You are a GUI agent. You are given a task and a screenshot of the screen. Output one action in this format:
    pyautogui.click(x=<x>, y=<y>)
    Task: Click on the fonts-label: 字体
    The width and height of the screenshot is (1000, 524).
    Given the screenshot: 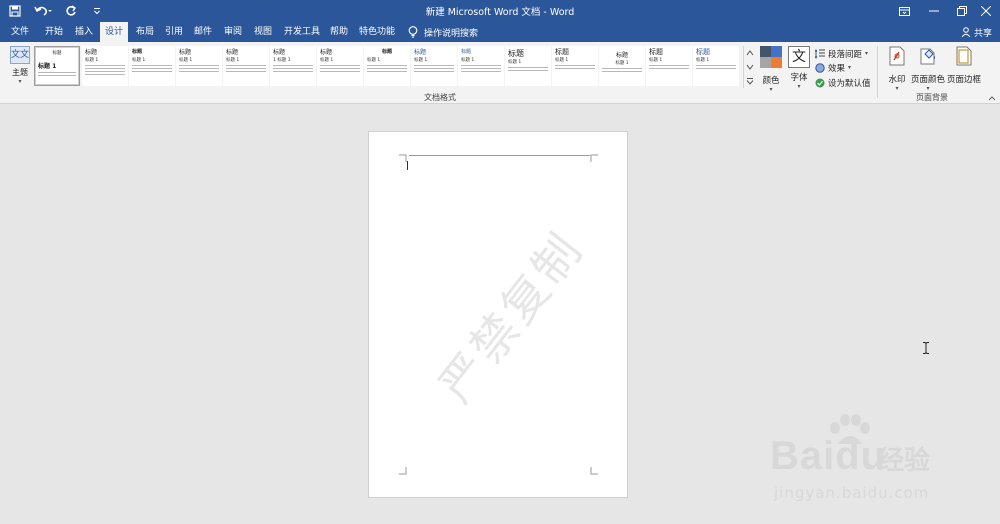 What is the action you would take?
    pyautogui.click(x=799, y=78)
    